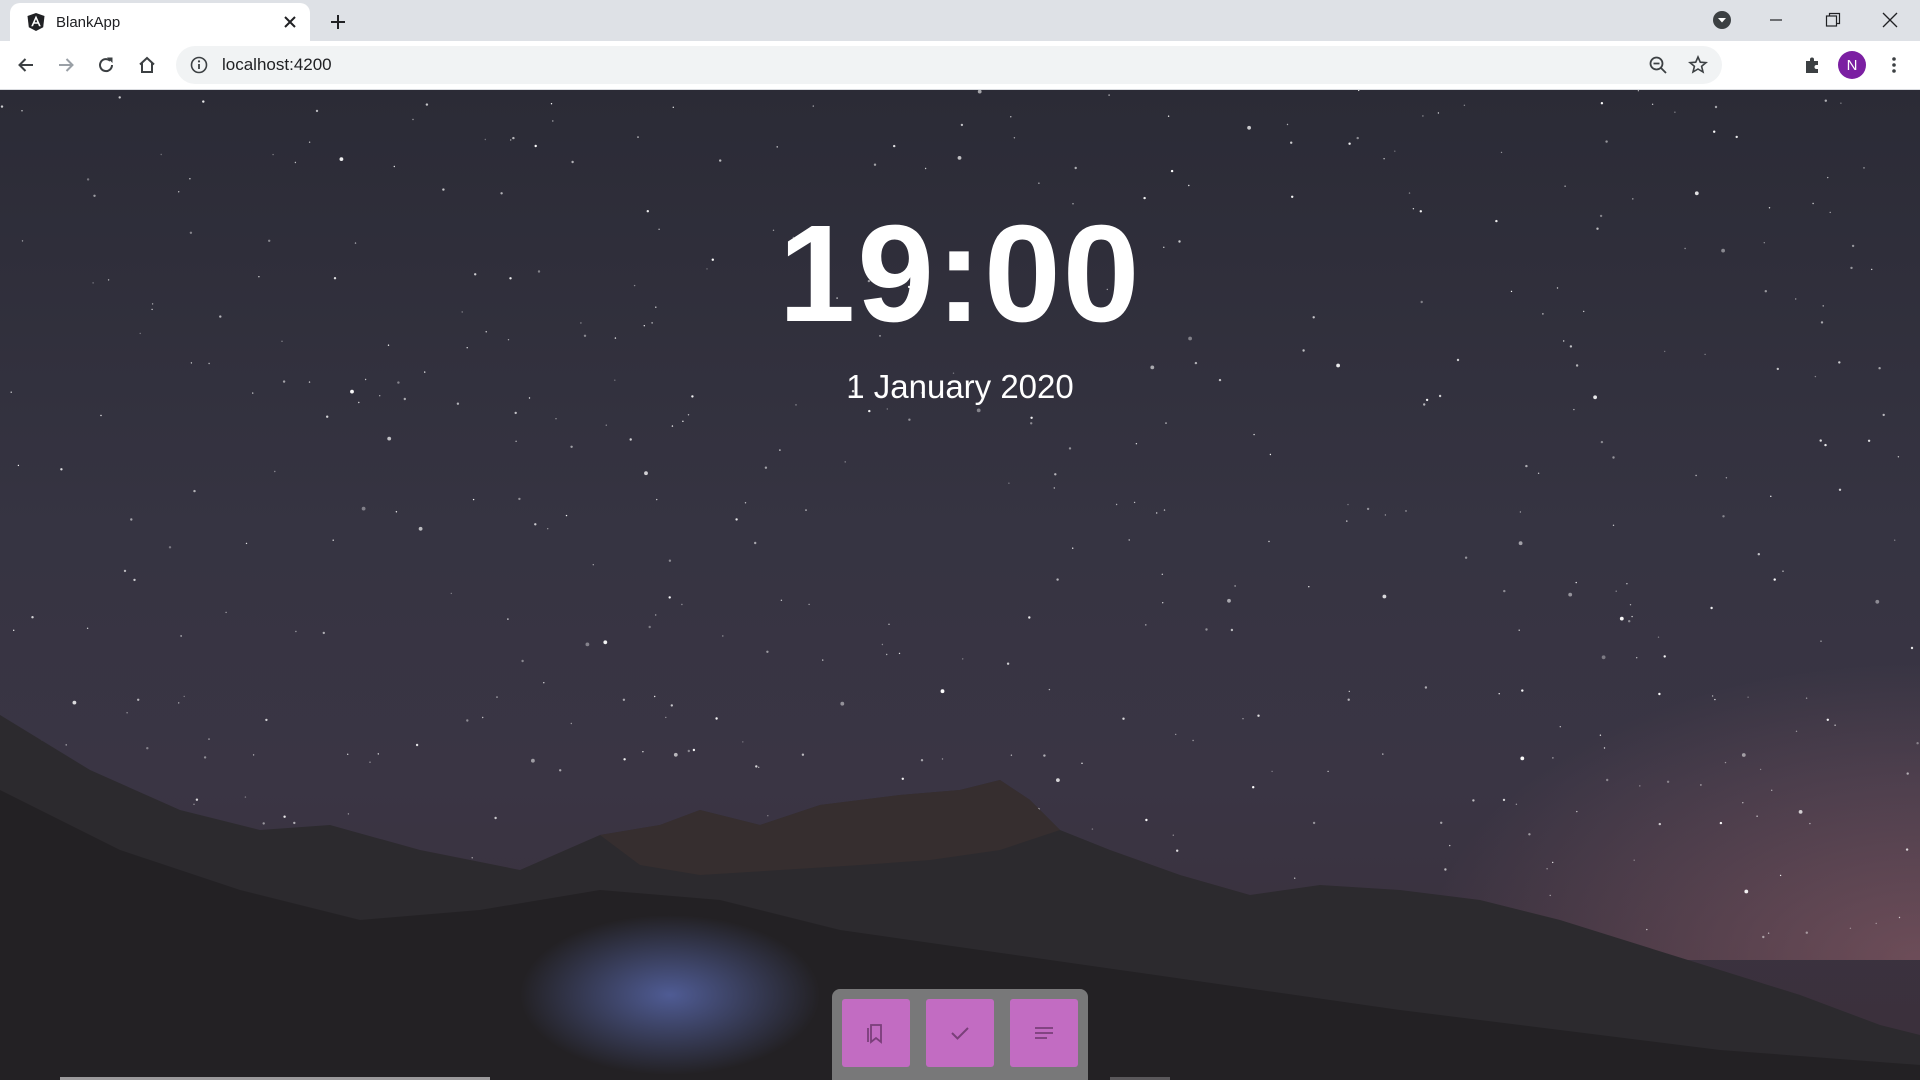 Image resolution: width=1920 pixels, height=1080 pixels. I want to click on puzzle-icon, so click(1812, 65).